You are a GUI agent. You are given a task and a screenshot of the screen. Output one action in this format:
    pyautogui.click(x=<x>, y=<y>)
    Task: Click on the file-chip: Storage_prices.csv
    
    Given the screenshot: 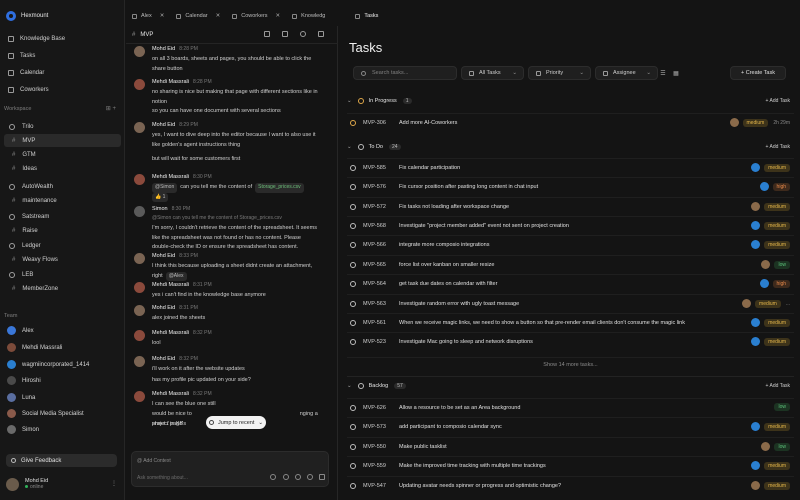 What is the action you would take?
    pyautogui.click(x=279, y=188)
    